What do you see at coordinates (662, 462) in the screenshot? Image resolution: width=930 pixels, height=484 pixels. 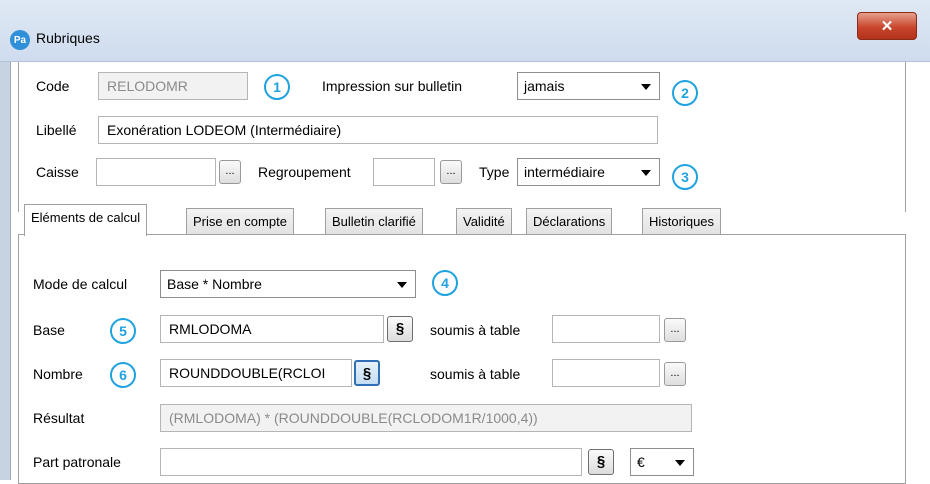 I see `currency-select: €` at bounding box center [662, 462].